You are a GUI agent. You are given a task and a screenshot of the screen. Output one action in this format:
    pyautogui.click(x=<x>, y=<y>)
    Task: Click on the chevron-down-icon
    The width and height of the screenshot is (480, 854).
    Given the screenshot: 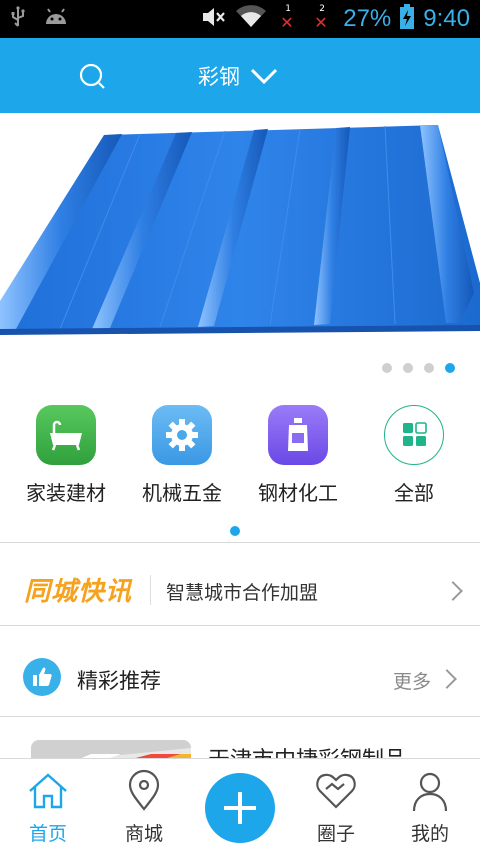 What is the action you would take?
    pyautogui.click(x=264, y=76)
    